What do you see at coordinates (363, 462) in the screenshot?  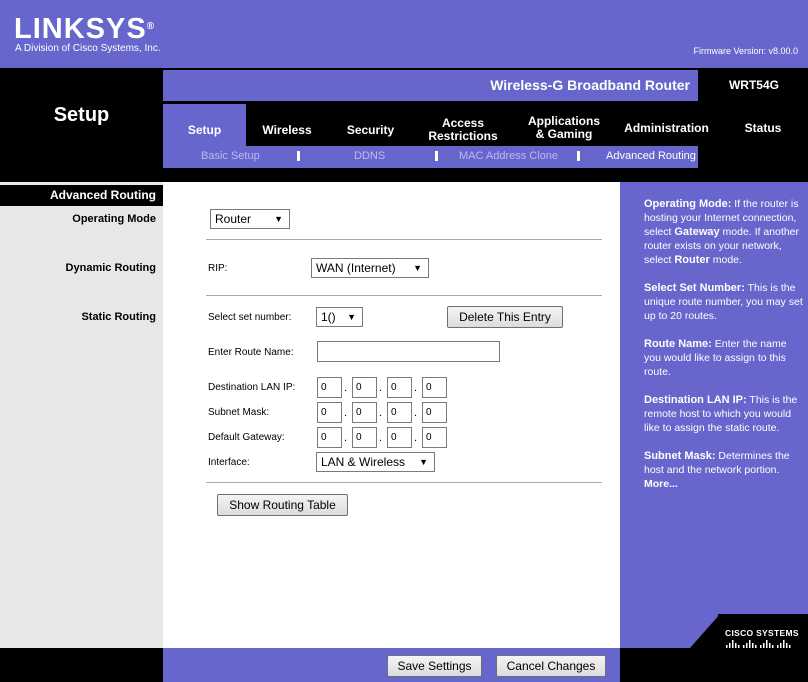 I see `select-value: LAN & Wireless` at bounding box center [363, 462].